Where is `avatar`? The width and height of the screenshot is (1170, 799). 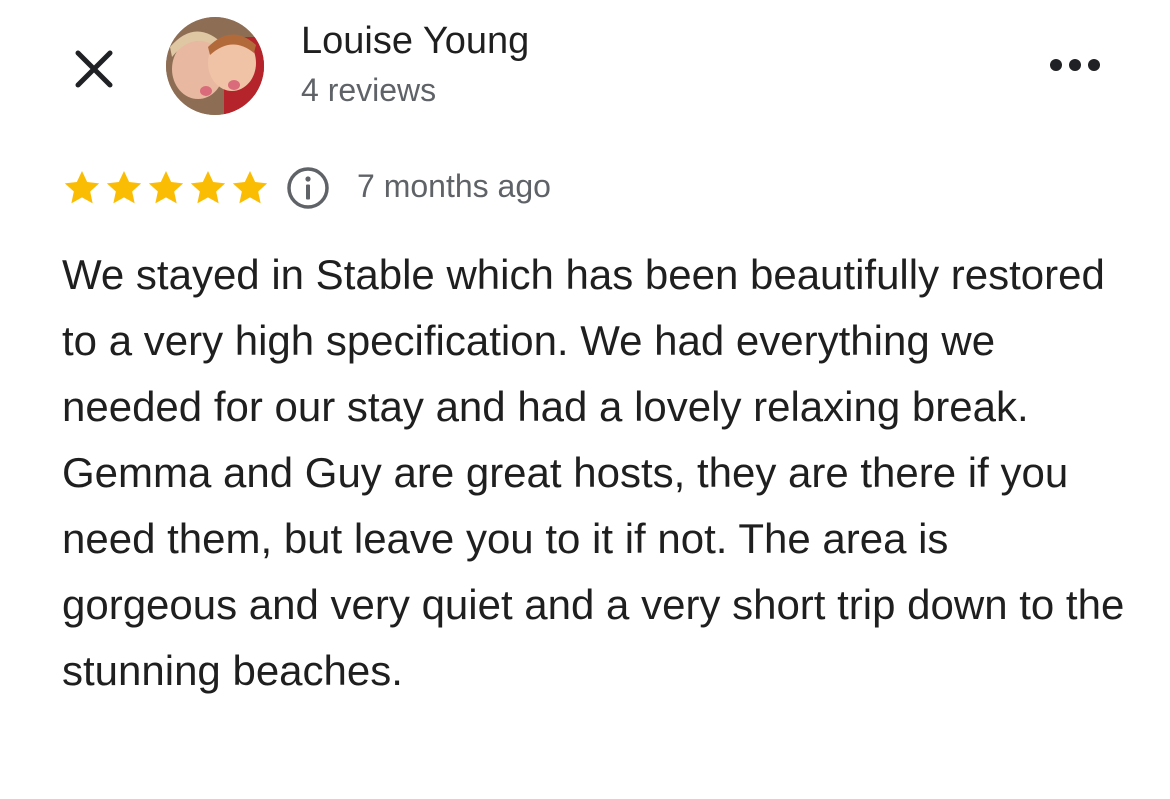
avatar is located at coordinates (215, 66).